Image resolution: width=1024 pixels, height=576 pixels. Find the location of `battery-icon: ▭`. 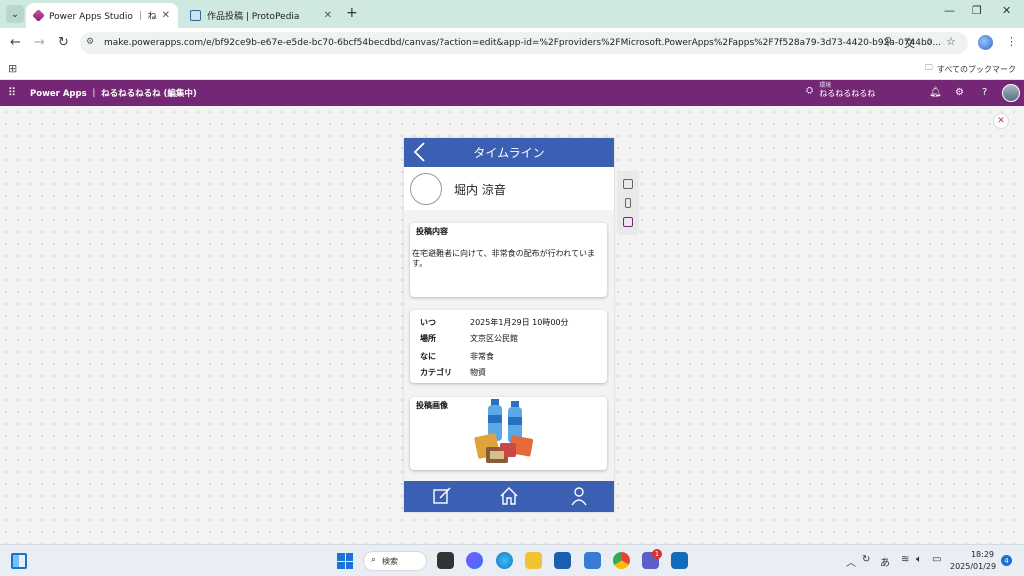

battery-icon: ▭ is located at coordinates (936, 559).